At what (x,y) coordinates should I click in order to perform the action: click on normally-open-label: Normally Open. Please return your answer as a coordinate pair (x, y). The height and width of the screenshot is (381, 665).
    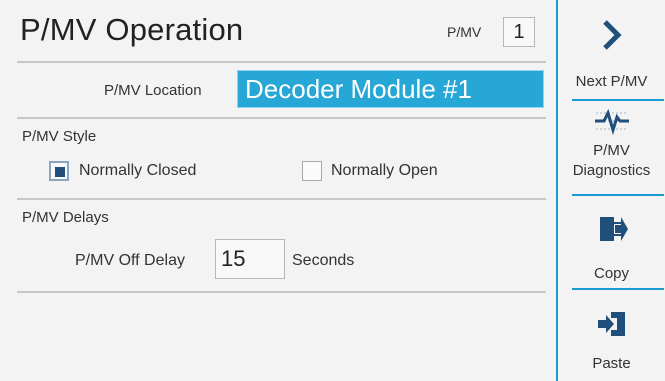
    Looking at the image, I should click on (384, 170).